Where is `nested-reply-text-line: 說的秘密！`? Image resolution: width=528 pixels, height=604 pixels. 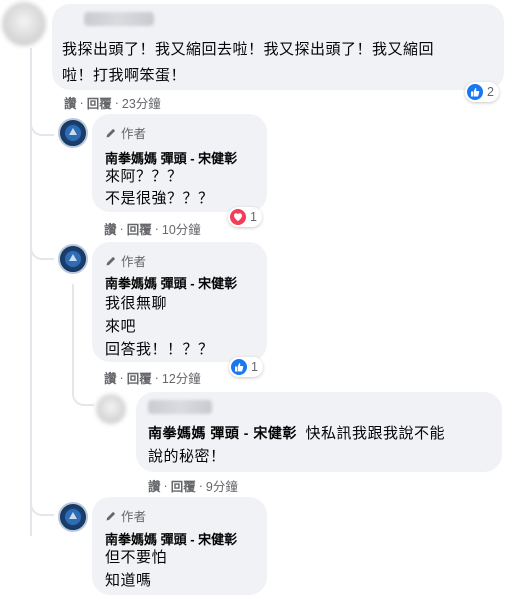
nested-reply-text-line: 說的秘密！ is located at coordinates (187, 456).